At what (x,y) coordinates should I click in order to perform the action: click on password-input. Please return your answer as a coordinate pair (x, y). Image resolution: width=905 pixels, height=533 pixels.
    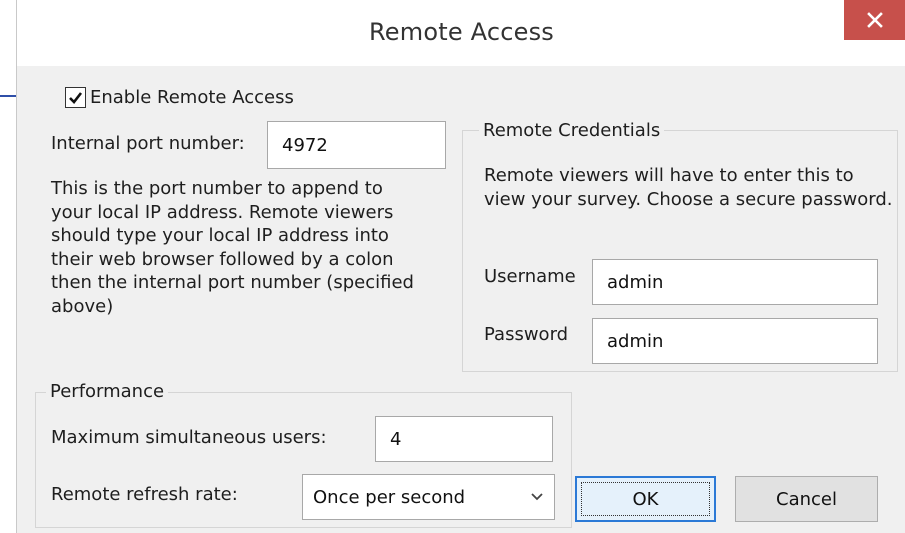
    Looking at the image, I should click on (735, 341).